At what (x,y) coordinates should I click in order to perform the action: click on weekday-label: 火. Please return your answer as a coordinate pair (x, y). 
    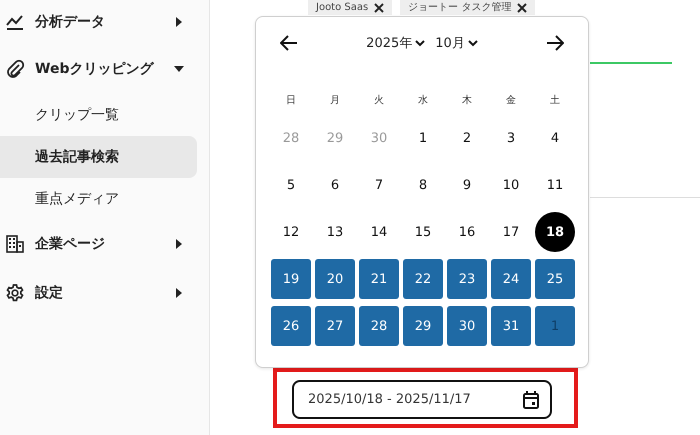
    Looking at the image, I should click on (379, 100).